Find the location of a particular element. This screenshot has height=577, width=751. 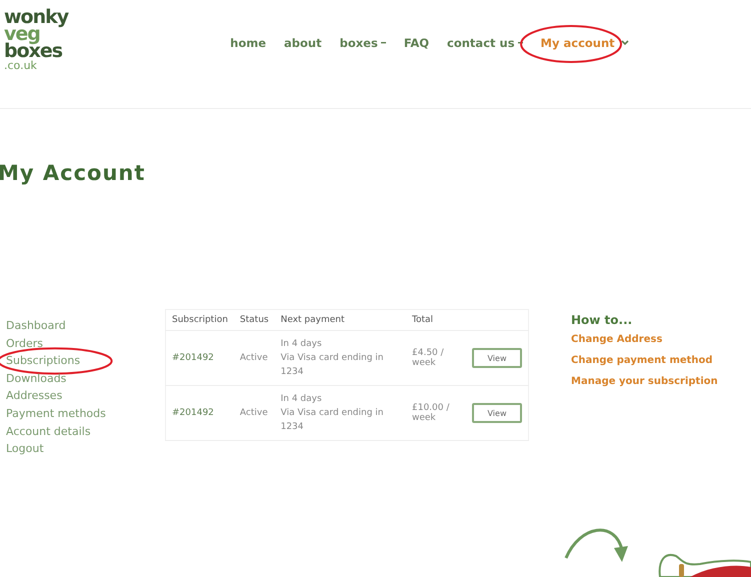

column-header: Subscription is located at coordinates (200, 320).